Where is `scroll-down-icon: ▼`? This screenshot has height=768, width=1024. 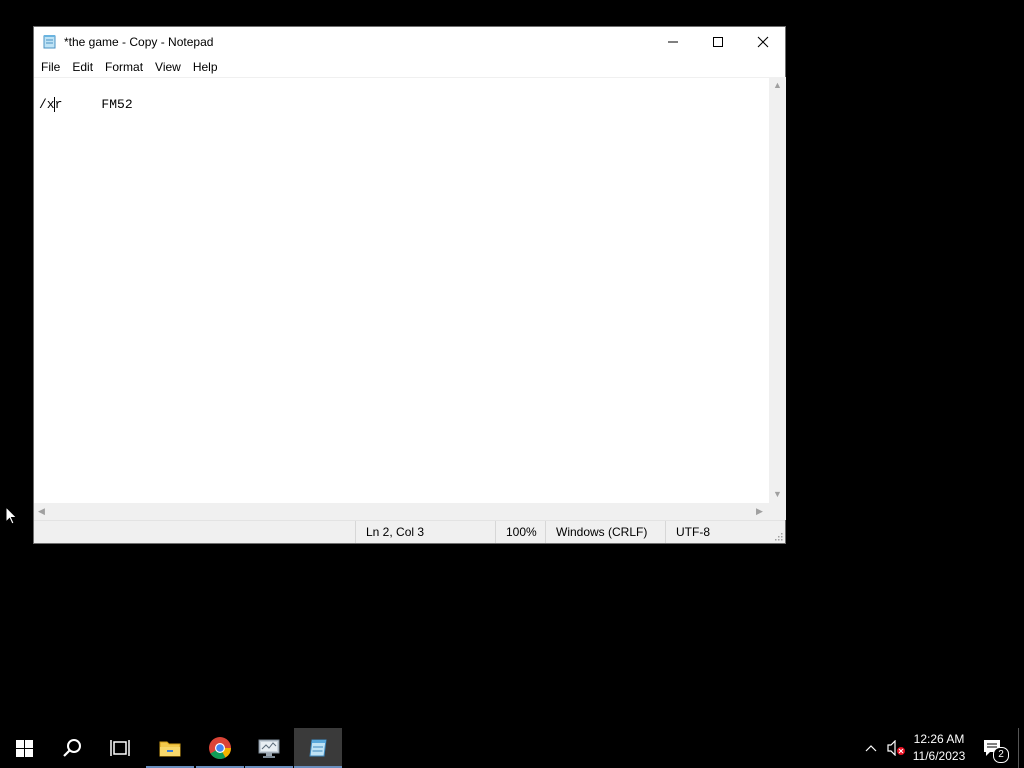 scroll-down-icon: ▼ is located at coordinates (777, 494).